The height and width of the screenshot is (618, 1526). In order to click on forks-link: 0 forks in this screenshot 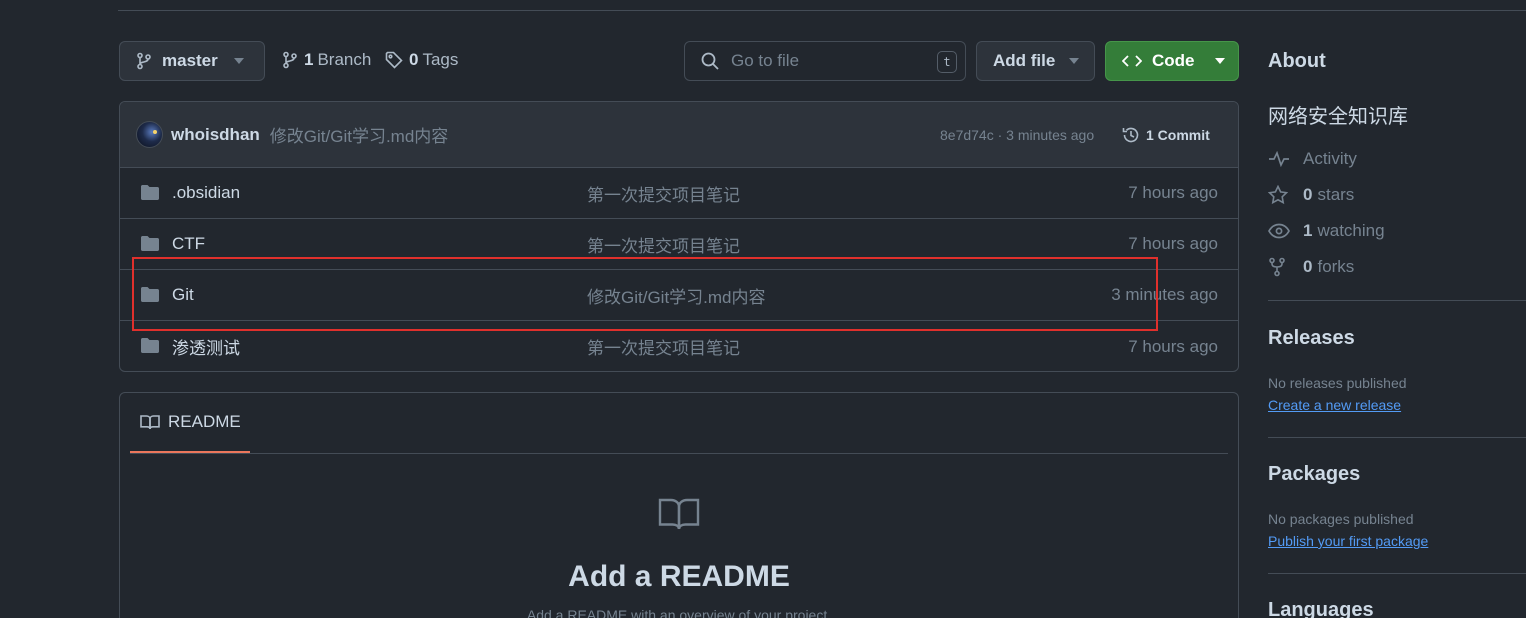, I will do `click(1311, 267)`.